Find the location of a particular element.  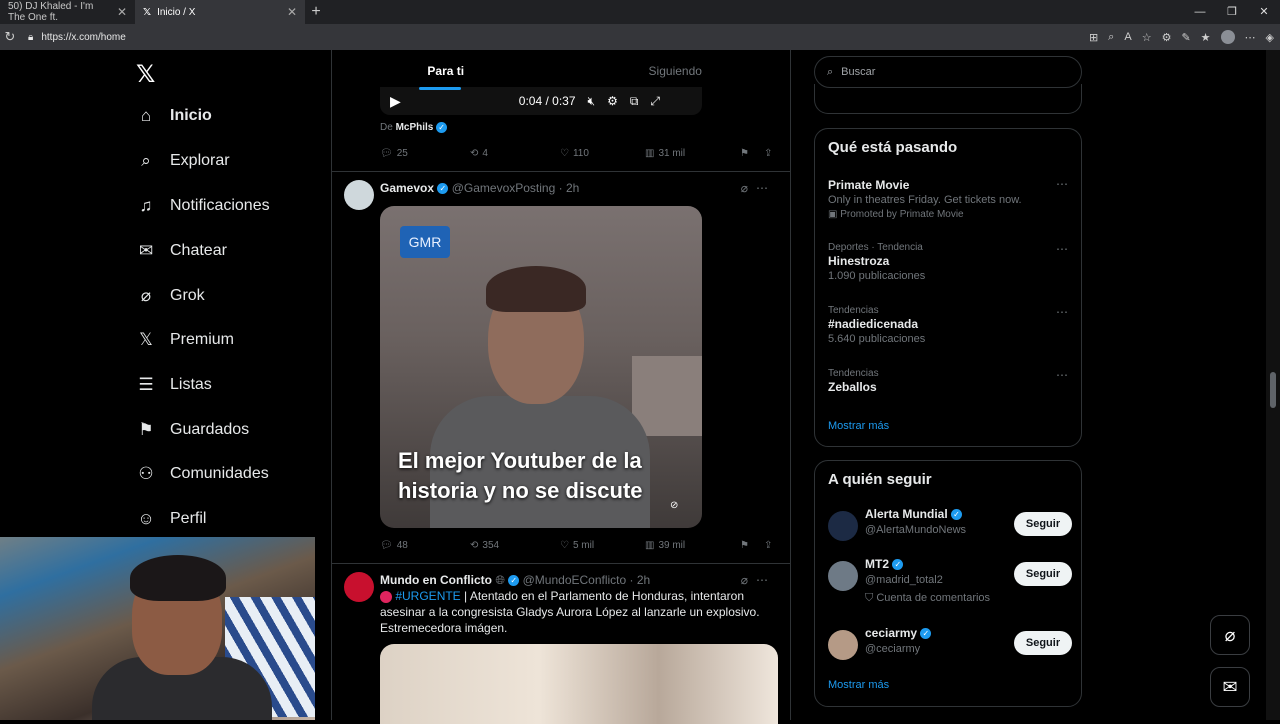

browser-tab: 50) DJ Khaled - I'm The One ft. ✕ is located at coordinates (67, 12).